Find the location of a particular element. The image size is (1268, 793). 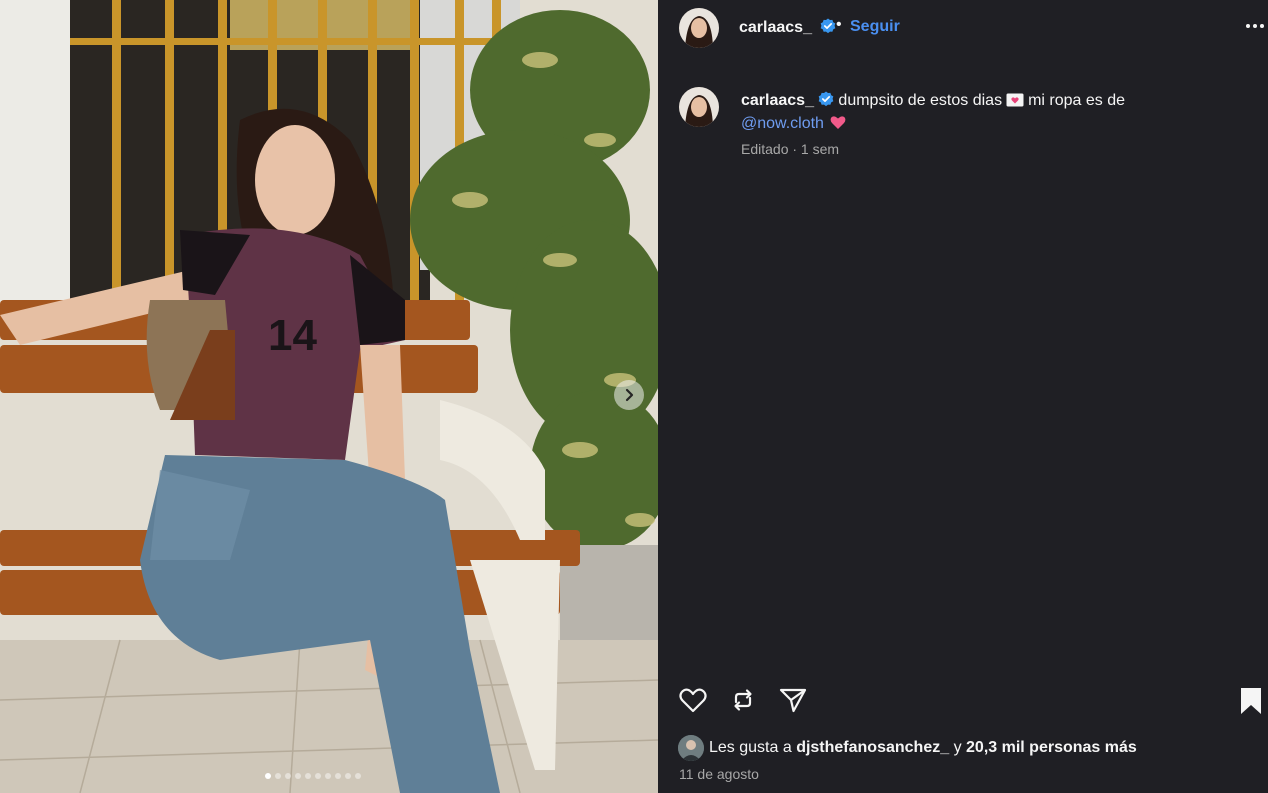

likes-connector: y is located at coordinates (957, 747).